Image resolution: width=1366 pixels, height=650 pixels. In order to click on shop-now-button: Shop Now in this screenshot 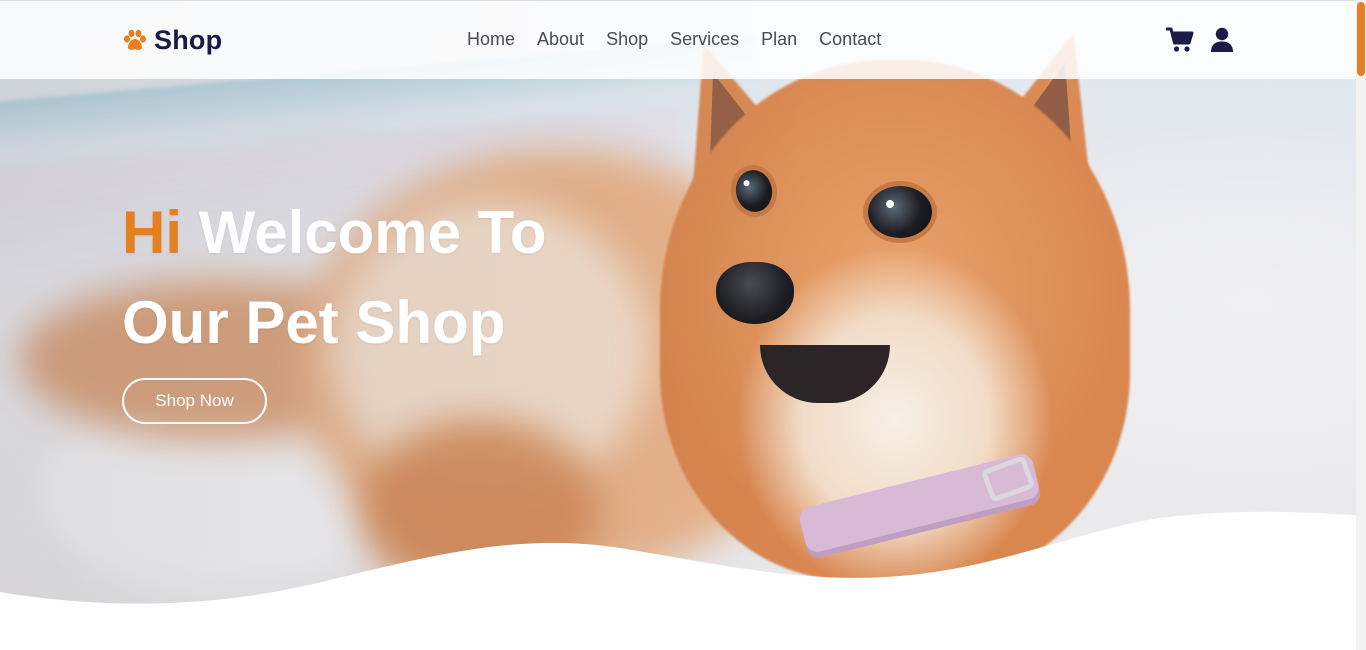, I will do `click(194, 401)`.